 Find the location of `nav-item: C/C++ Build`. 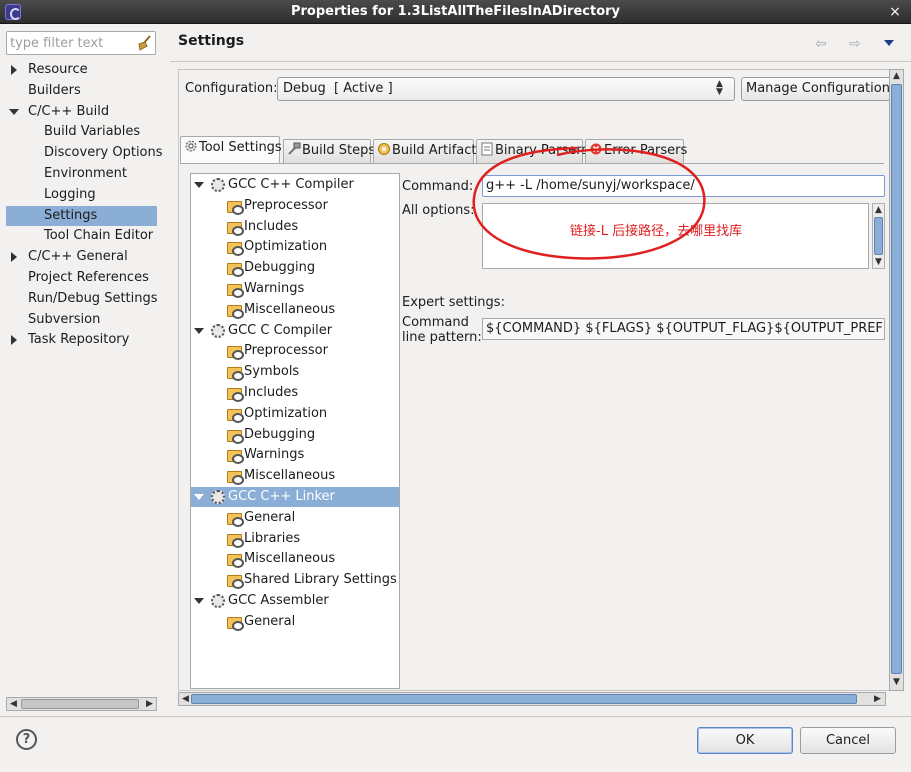

nav-item: C/C++ Build is located at coordinates (81, 112).